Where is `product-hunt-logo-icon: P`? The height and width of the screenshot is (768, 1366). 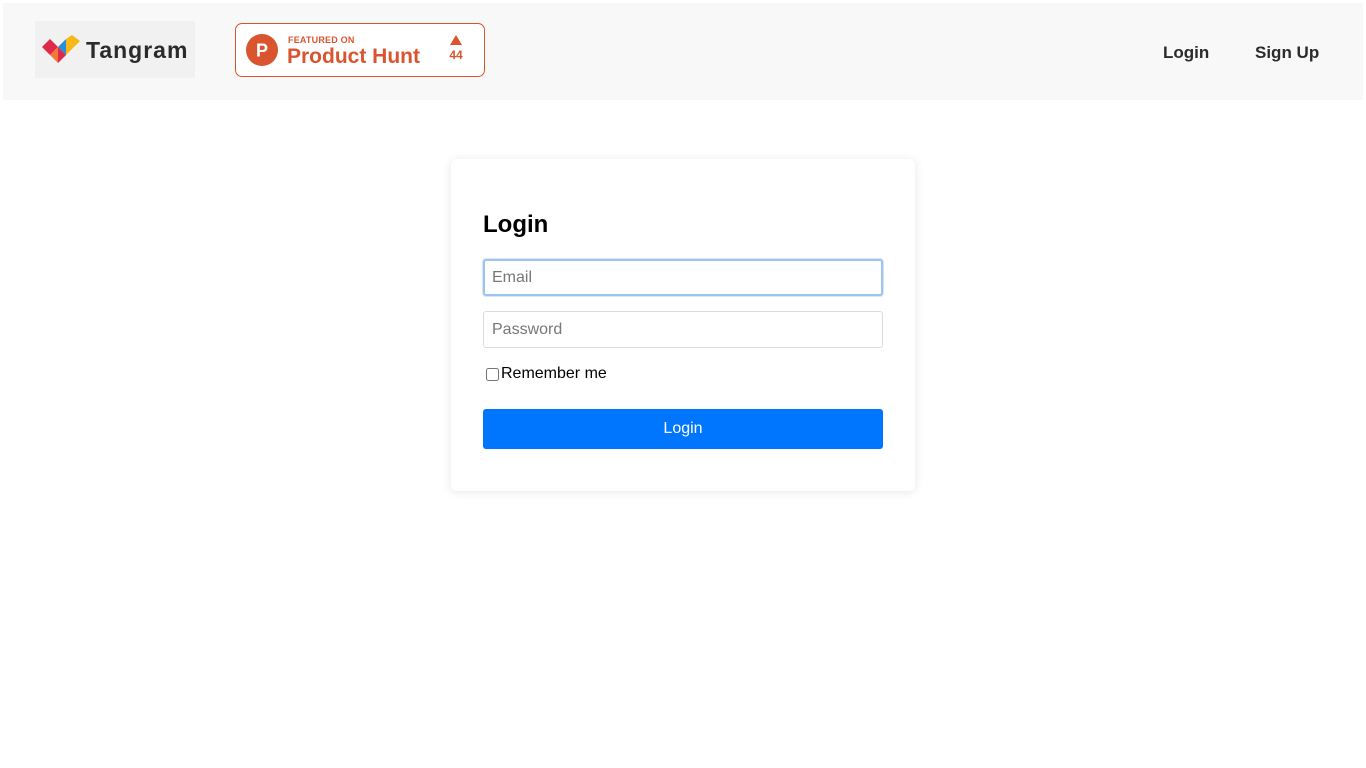 product-hunt-logo-icon: P is located at coordinates (262, 50).